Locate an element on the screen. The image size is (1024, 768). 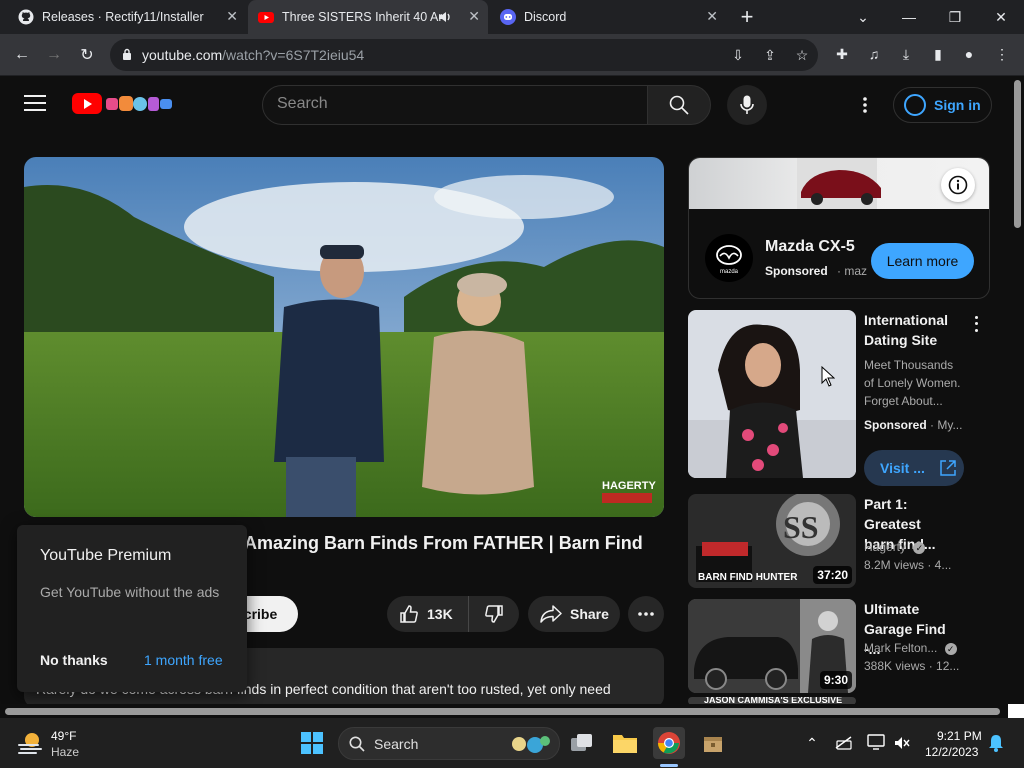
verified-check-icon: ✓ is located at coordinates (950, 649).